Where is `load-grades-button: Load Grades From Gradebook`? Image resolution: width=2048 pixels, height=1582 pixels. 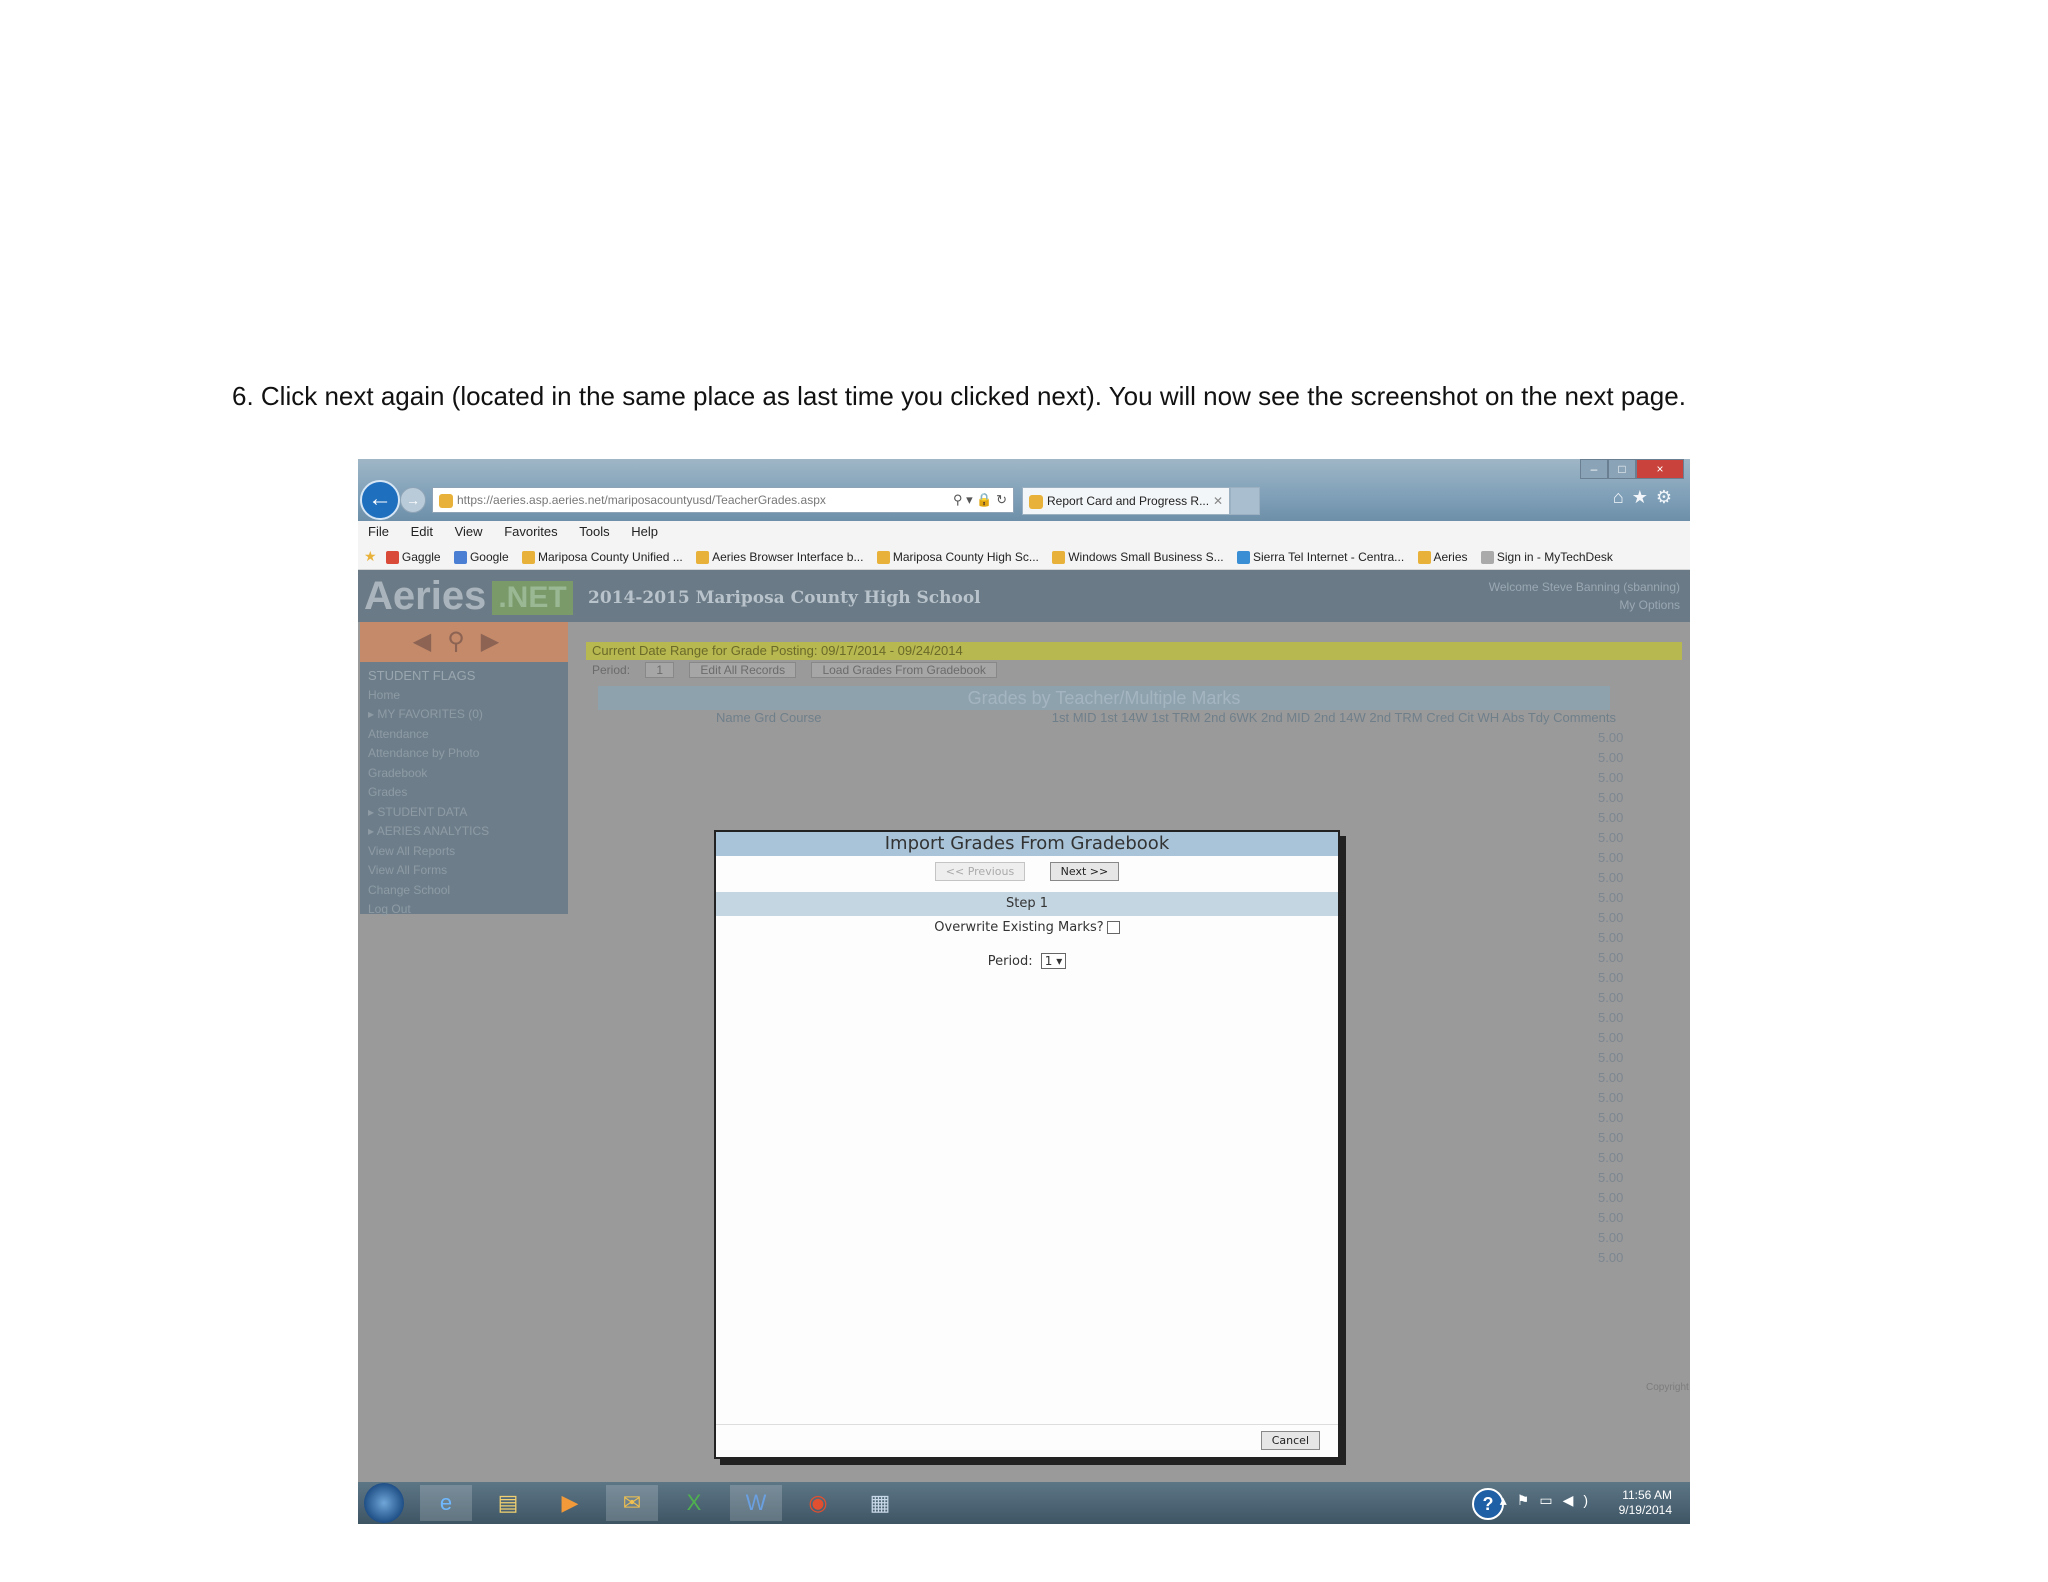
load-grades-button: Load Grades From Gradebook is located at coordinates (904, 670).